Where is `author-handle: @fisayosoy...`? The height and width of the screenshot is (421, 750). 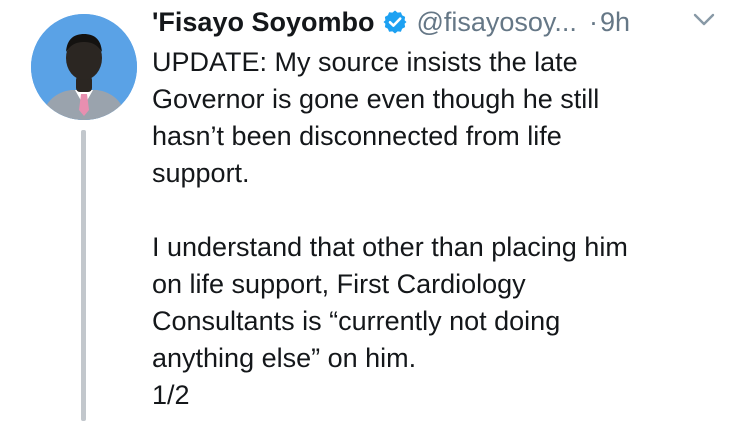
author-handle: @fisayosoy... is located at coordinates (496, 22).